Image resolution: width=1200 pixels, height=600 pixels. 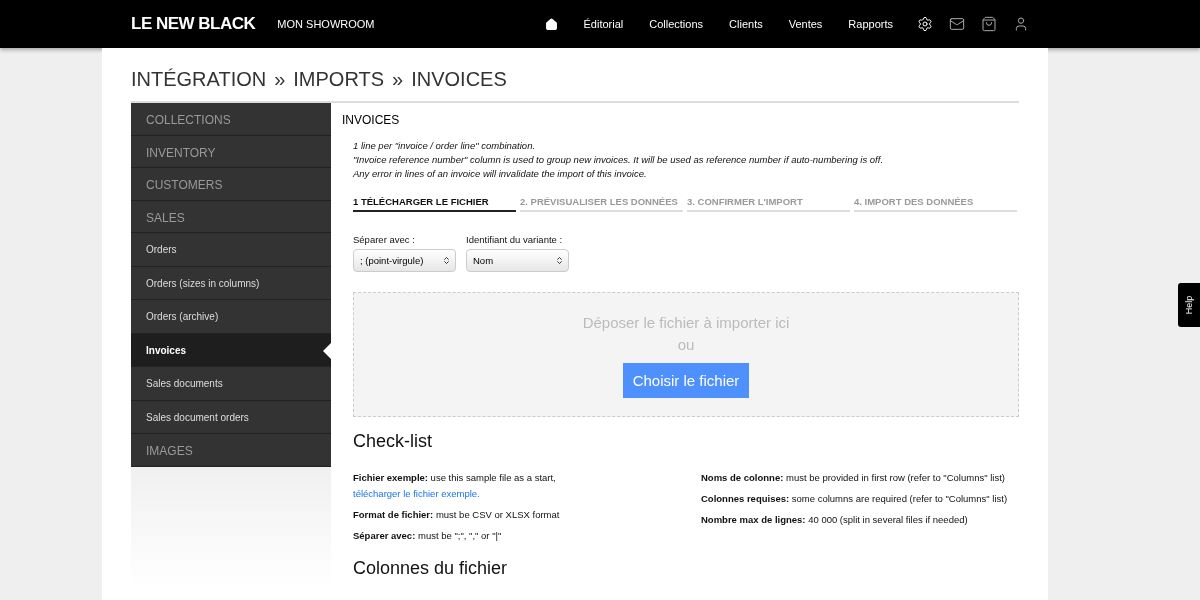 What do you see at coordinates (686, 323) in the screenshot?
I see `drop-text: Déposer le fichier à importer ici` at bounding box center [686, 323].